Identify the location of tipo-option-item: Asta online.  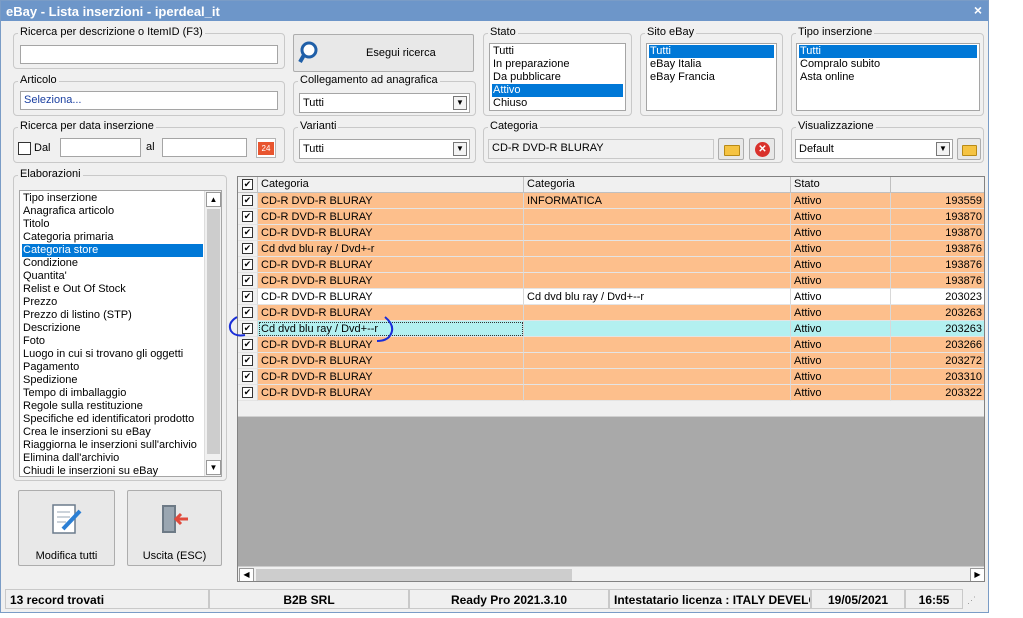
(888, 77).